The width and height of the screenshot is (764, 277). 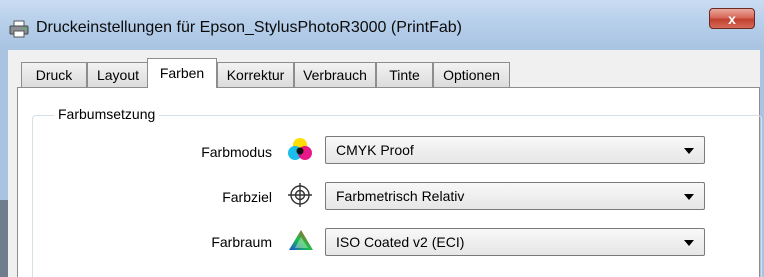 I want to click on tab-verbrauch: Verbrauch, so click(x=335, y=74).